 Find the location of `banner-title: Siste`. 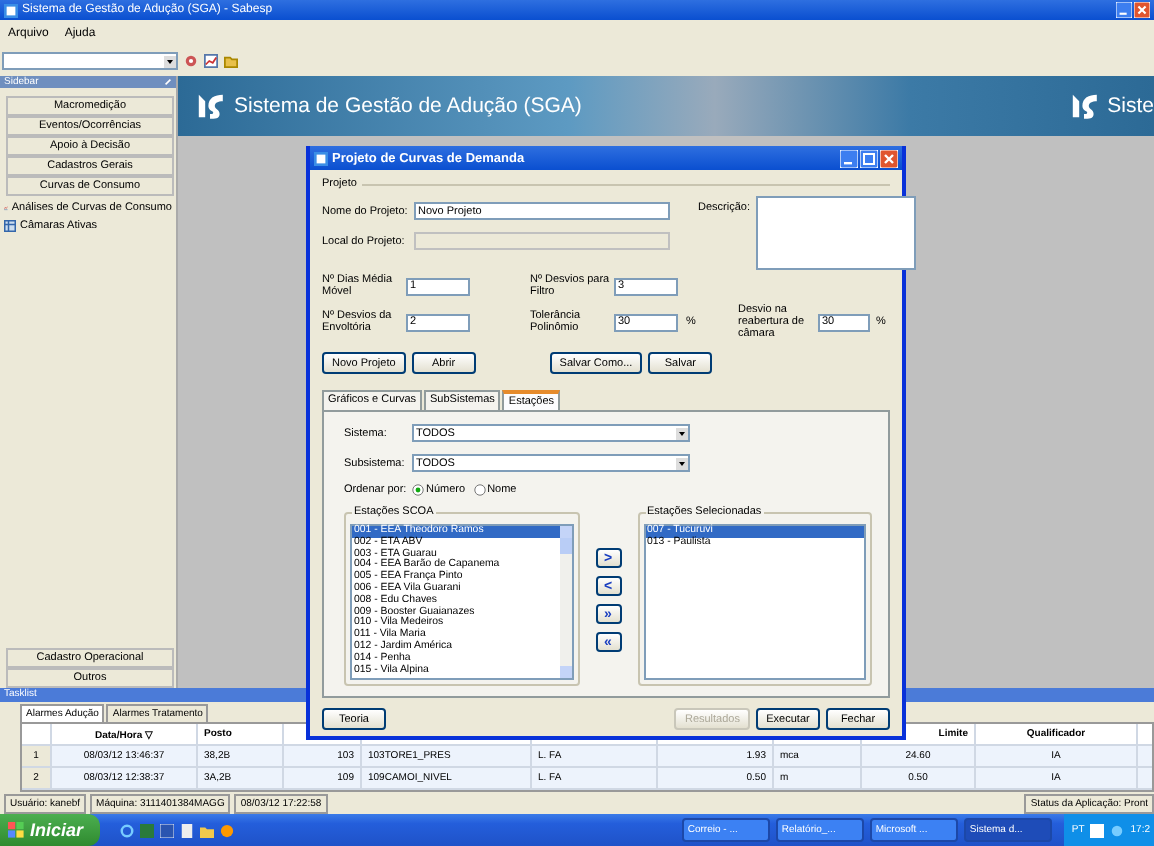

banner-title: Siste is located at coordinates (1130, 106).